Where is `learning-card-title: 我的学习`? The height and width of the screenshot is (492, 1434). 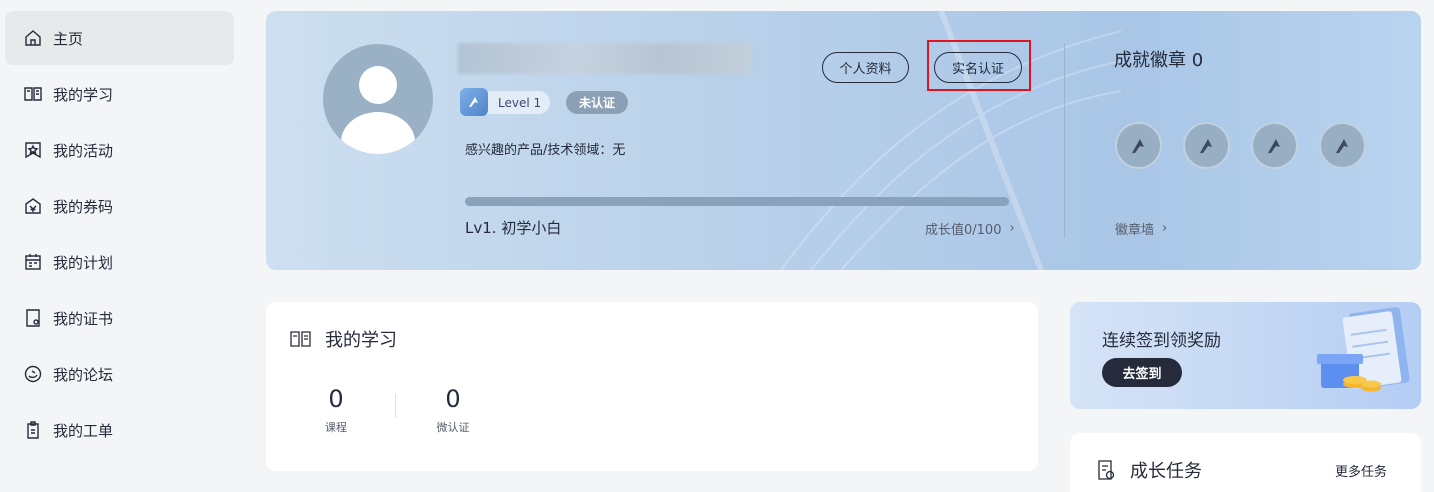
learning-card-title: 我的学习 is located at coordinates (343, 339).